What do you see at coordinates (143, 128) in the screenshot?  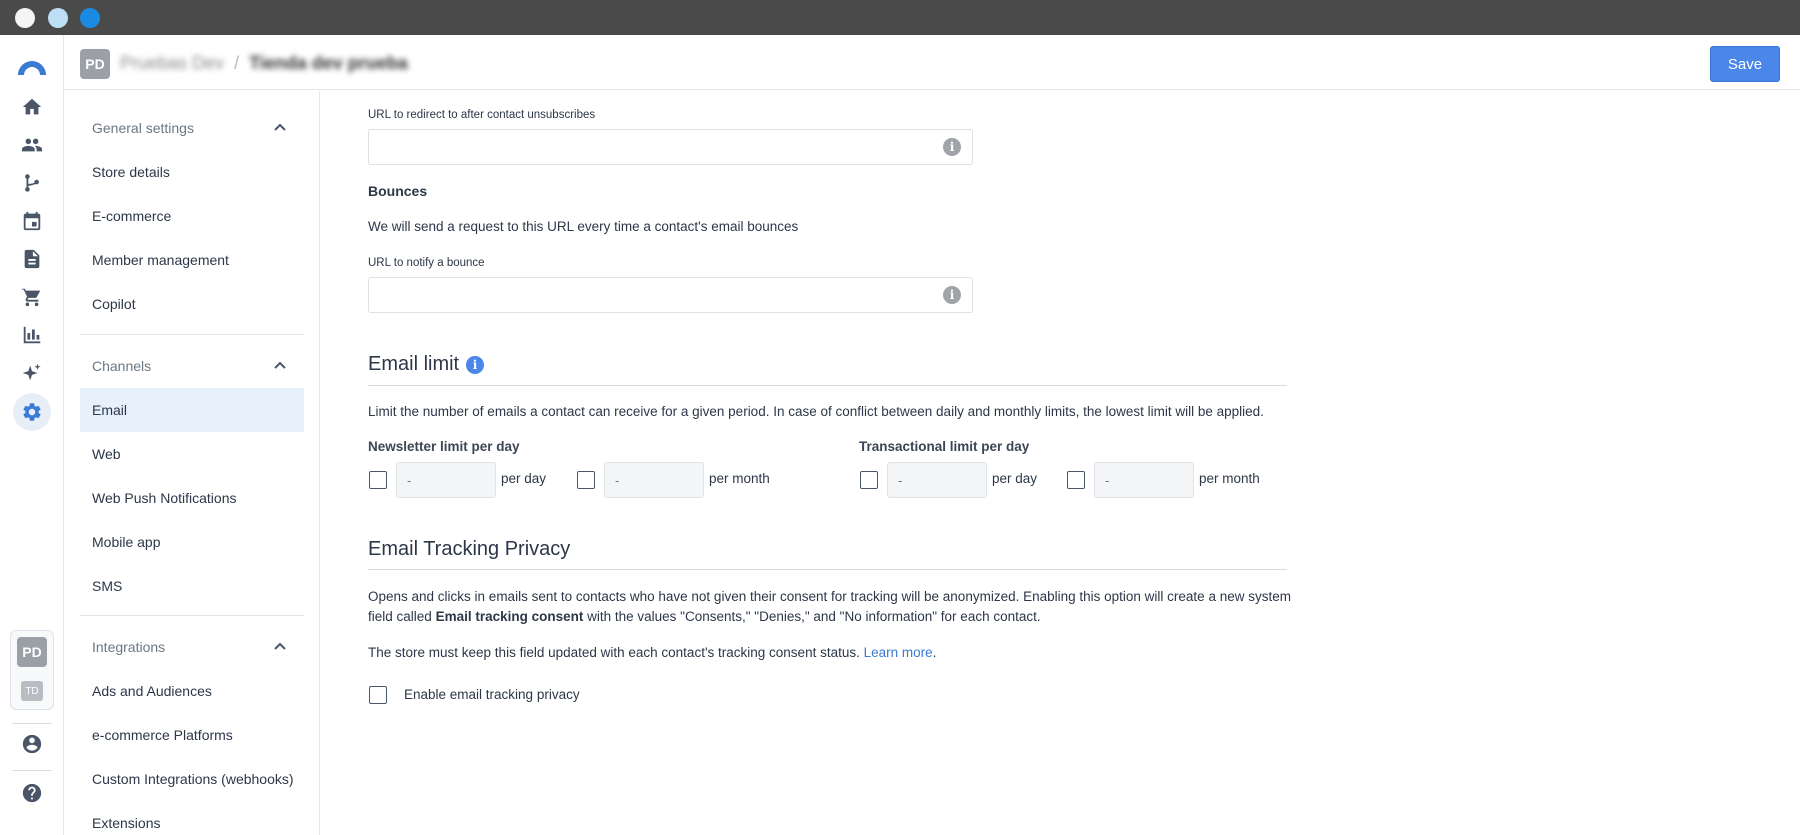 I see `nav-group-label: General settings` at bounding box center [143, 128].